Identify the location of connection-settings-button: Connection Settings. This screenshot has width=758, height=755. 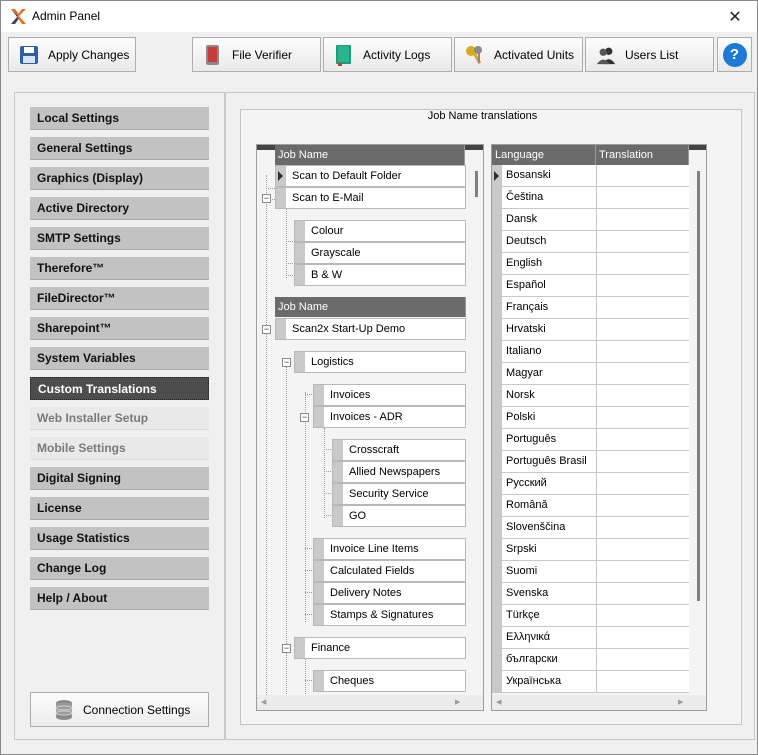
(119, 709).